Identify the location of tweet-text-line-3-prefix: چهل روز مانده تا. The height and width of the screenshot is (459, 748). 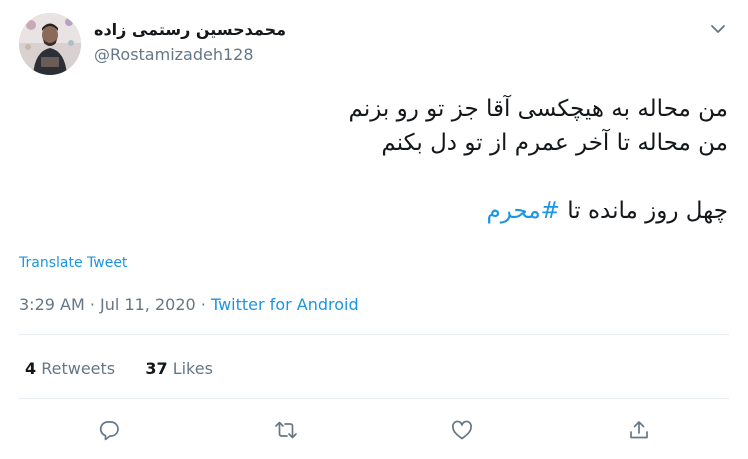
(643, 211).